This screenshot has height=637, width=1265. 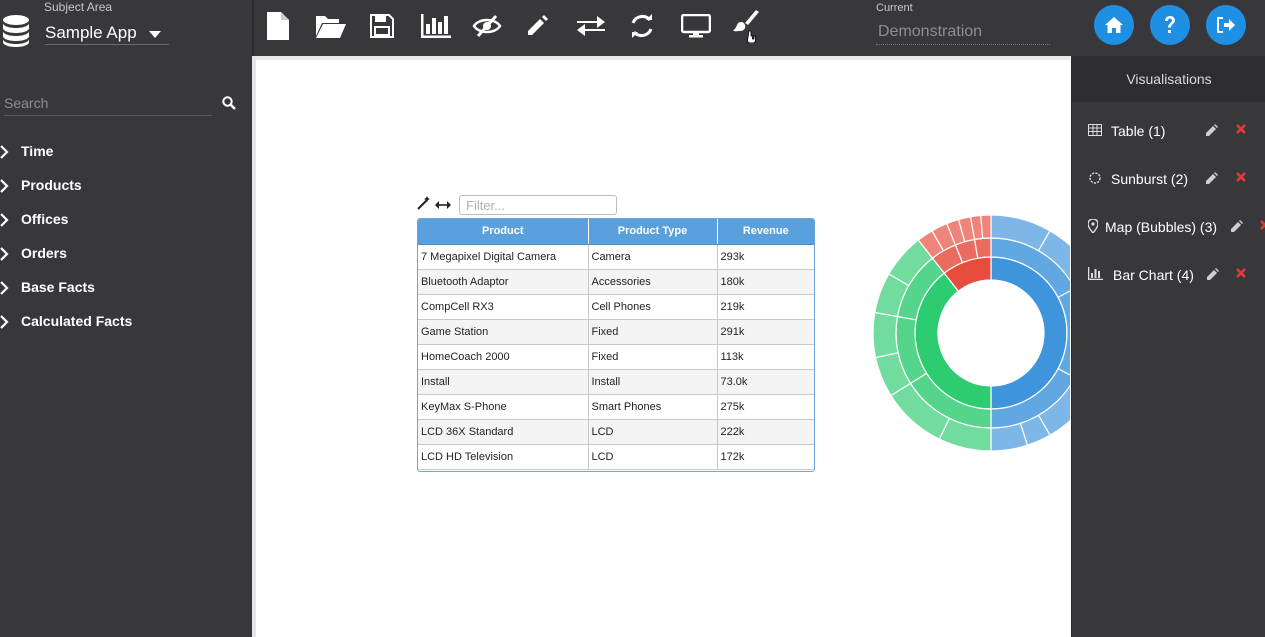 What do you see at coordinates (1095, 130) in the screenshot?
I see `table-icon` at bounding box center [1095, 130].